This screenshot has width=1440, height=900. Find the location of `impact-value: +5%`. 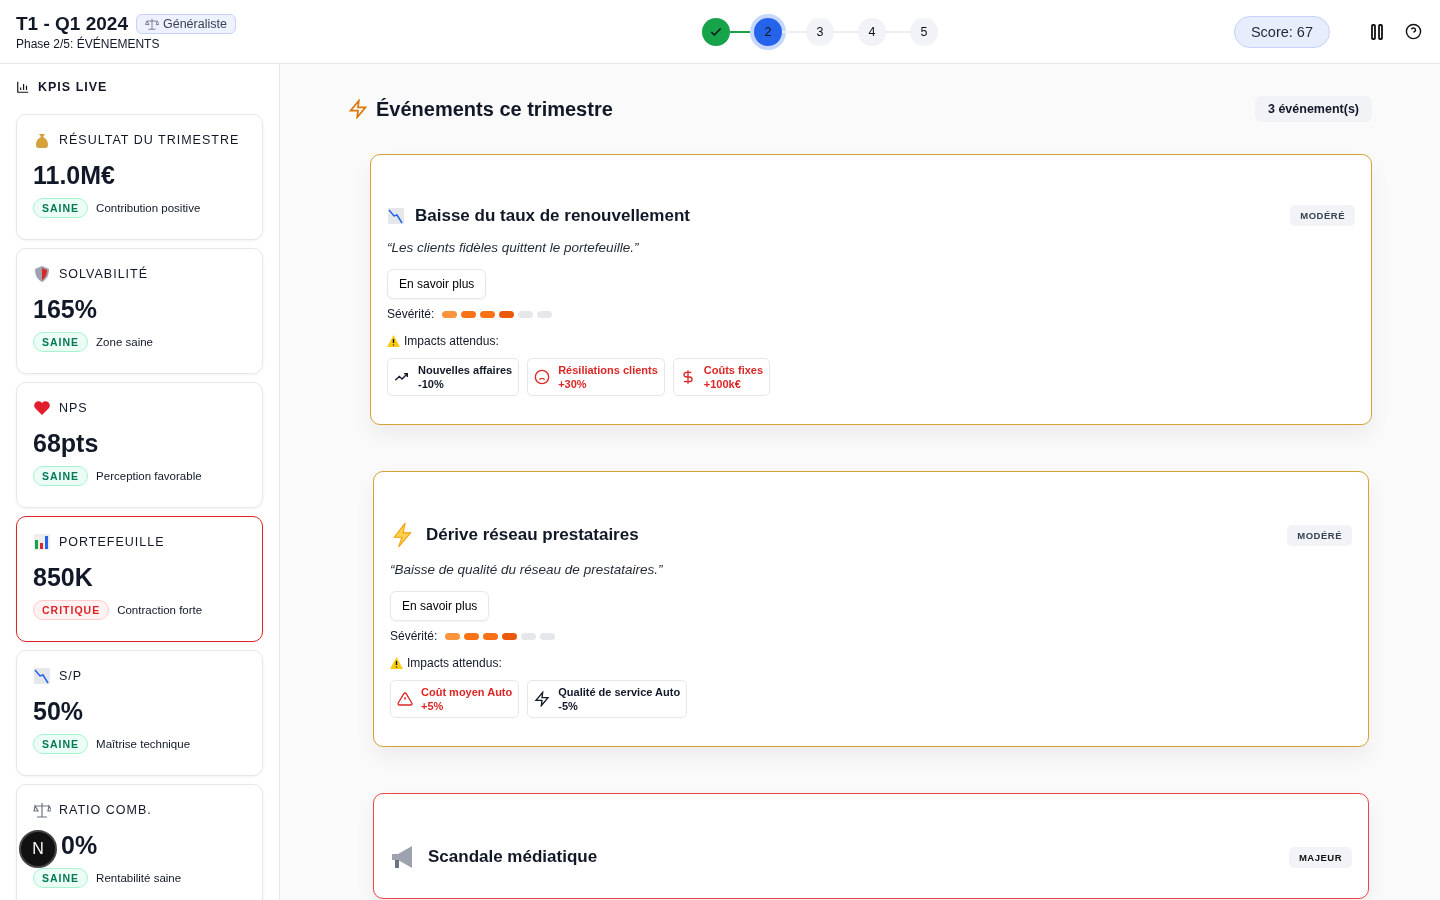

impact-value: +5% is located at coordinates (433, 706).